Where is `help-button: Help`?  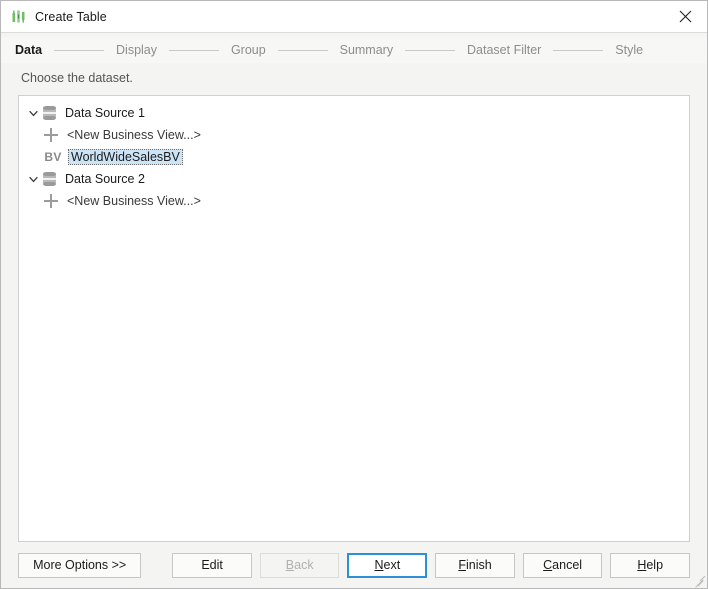 help-button: Help is located at coordinates (650, 565).